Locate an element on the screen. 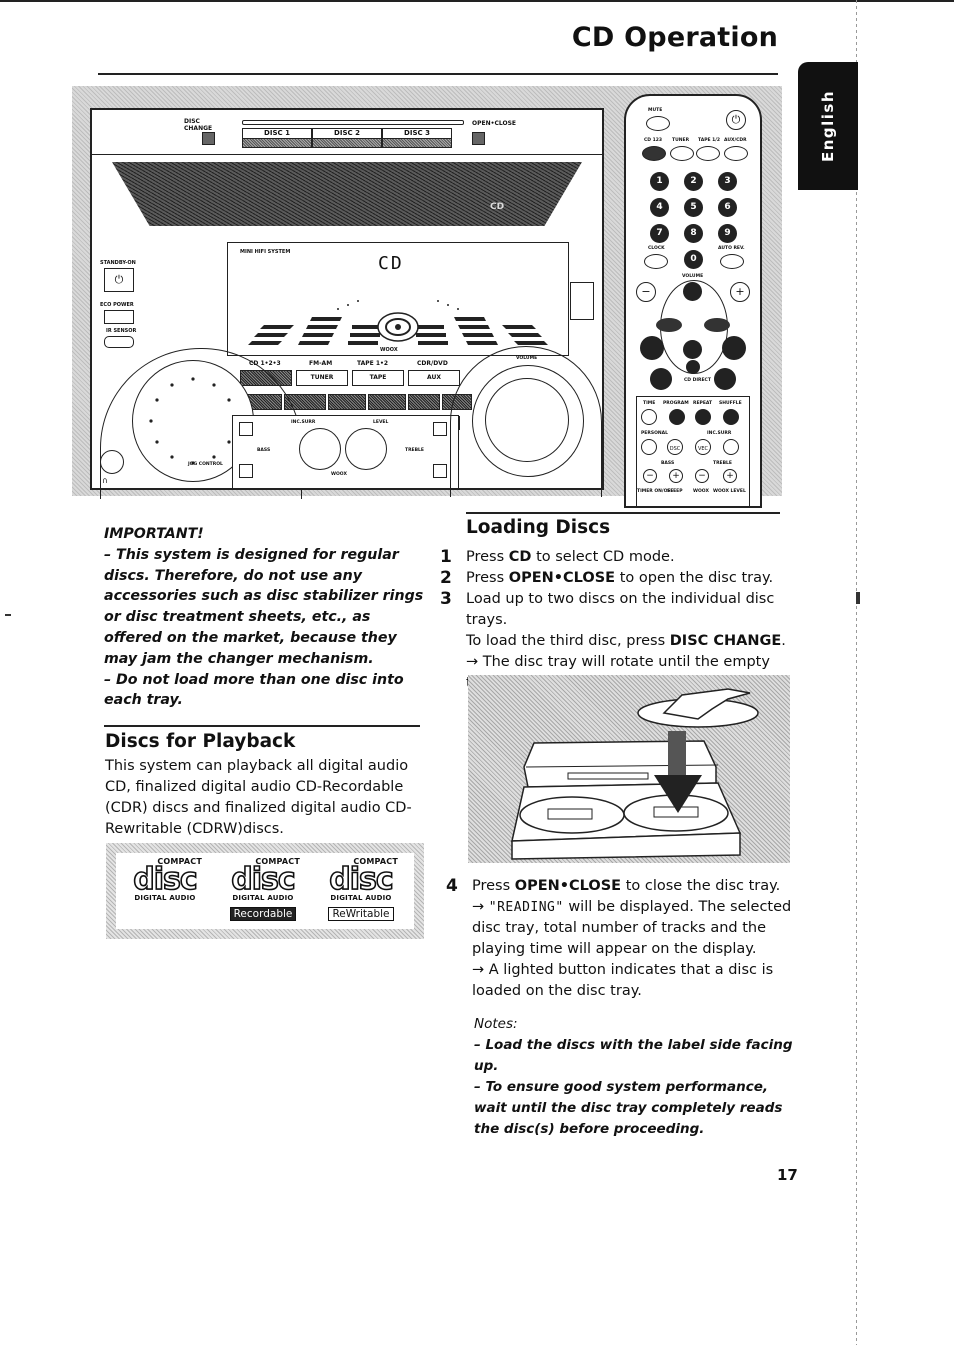  ir-sensor-label: IR SENSOR is located at coordinates (121, 331).